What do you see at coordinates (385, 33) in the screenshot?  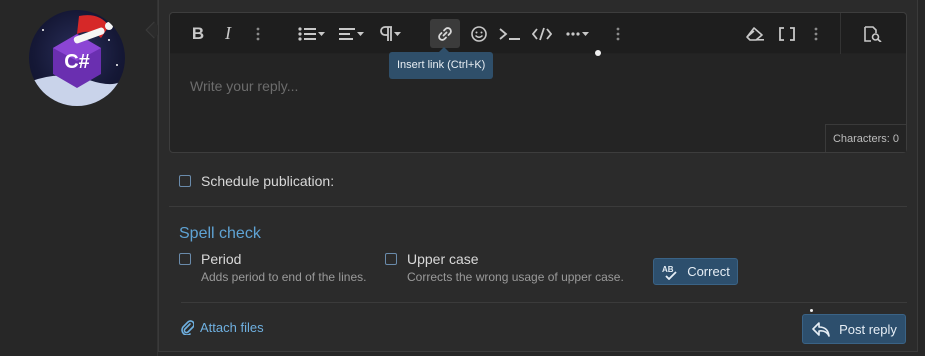 I see `paragraph-icon` at bounding box center [385, 33].